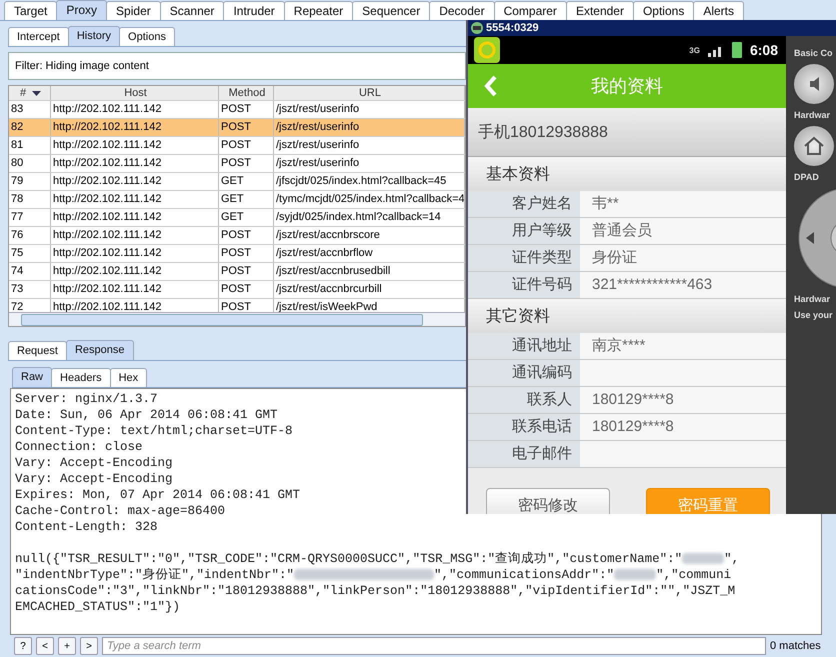 The image size is (836, 657). What do you see at coordinates (319, 10) in the screenshot?
I see `tab: Repeater` at bounding box center [319, 10].